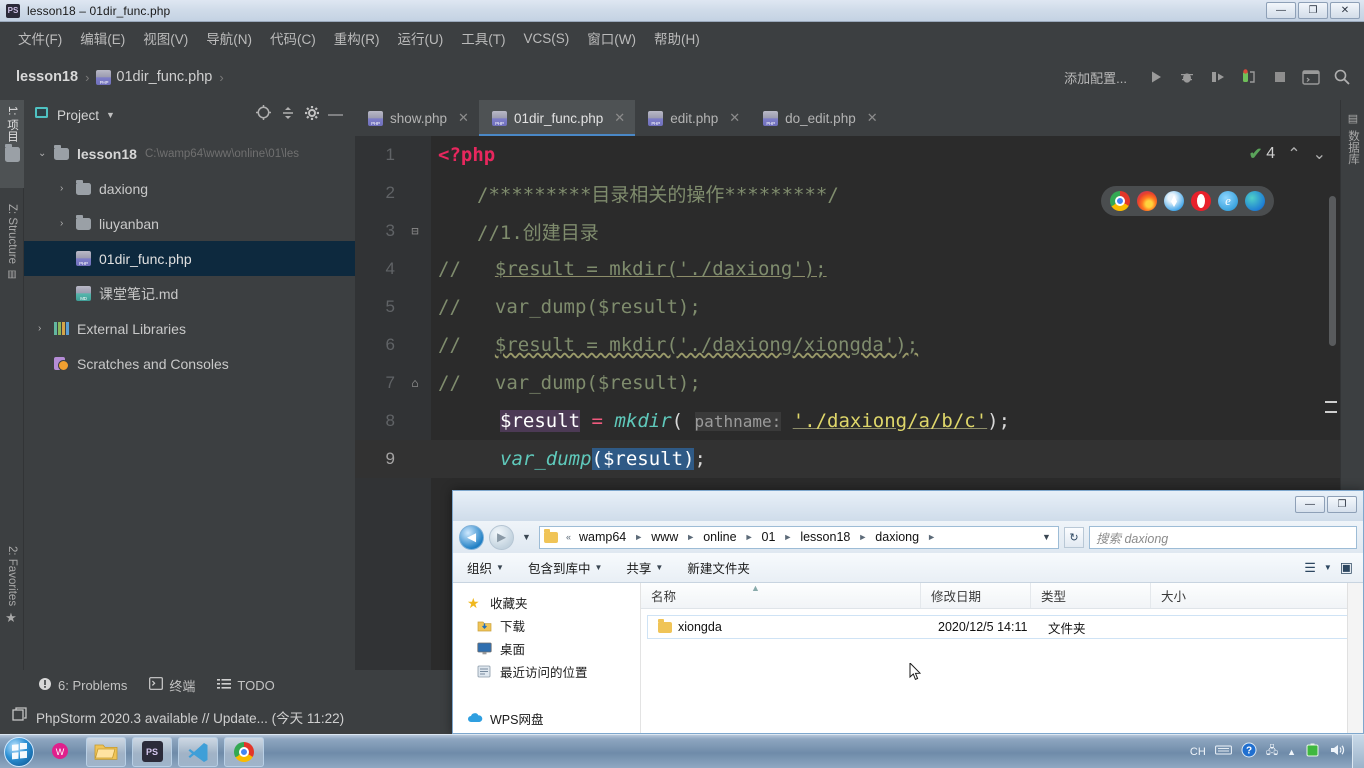  What do you see at coordinates (189, 188) in the screenshot?
I see `tree-item-daxiong: › daxiong` at bounding box center [189, 188].